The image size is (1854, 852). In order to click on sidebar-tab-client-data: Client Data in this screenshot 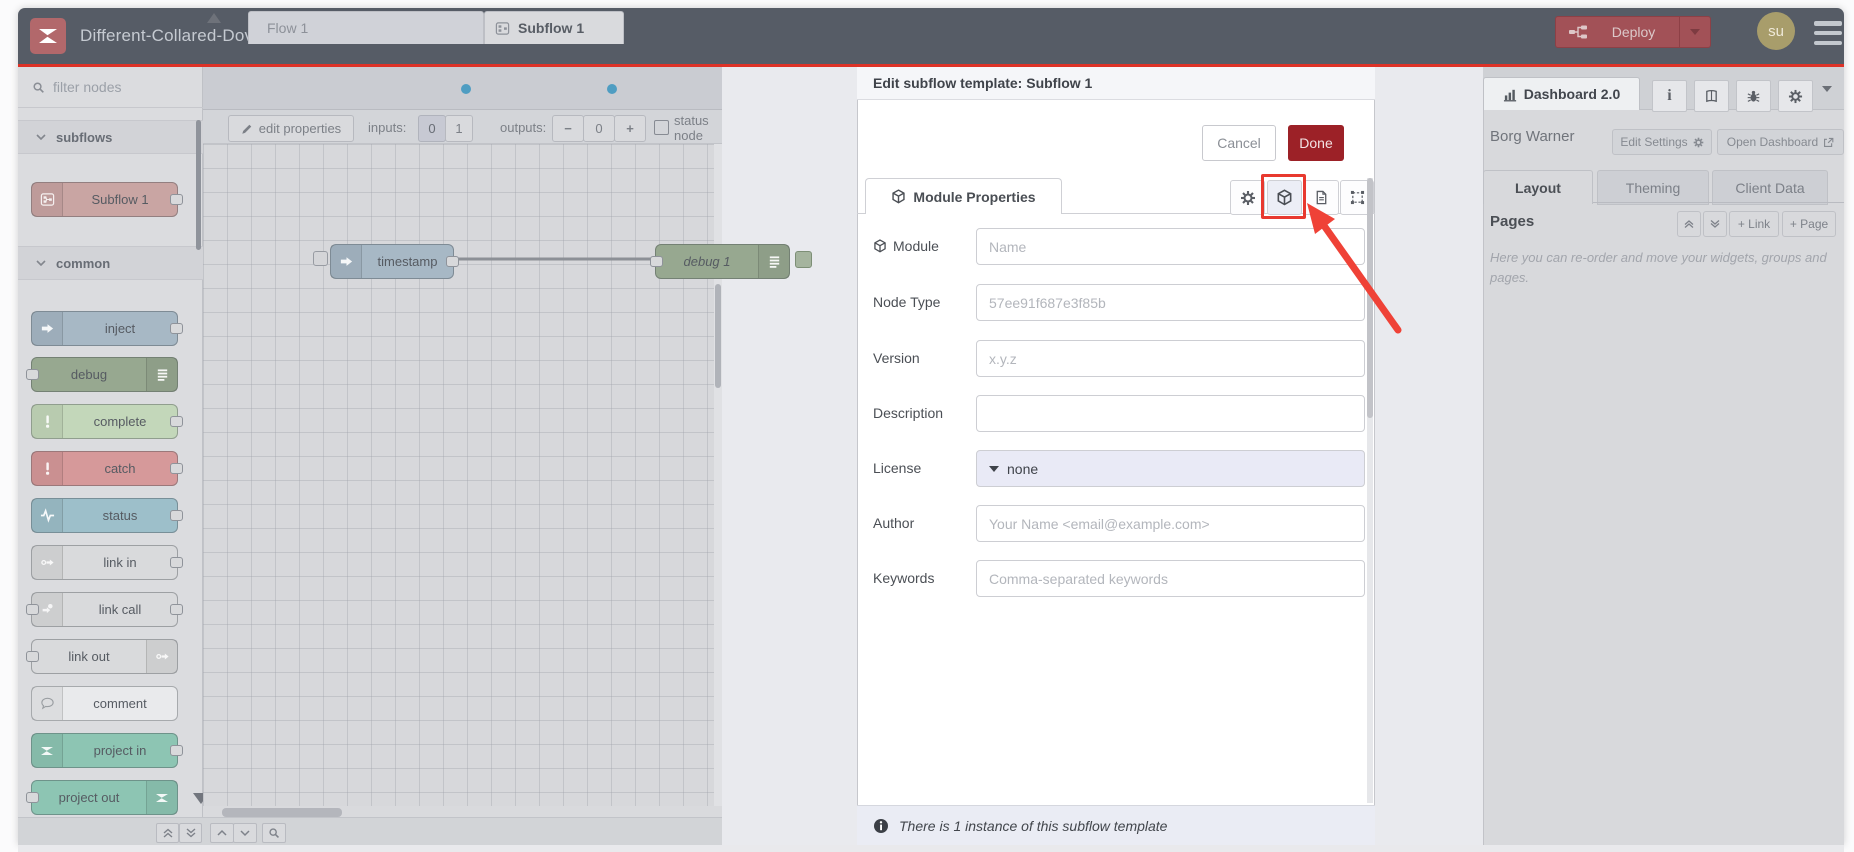, I will do `click(1770, 187)`.